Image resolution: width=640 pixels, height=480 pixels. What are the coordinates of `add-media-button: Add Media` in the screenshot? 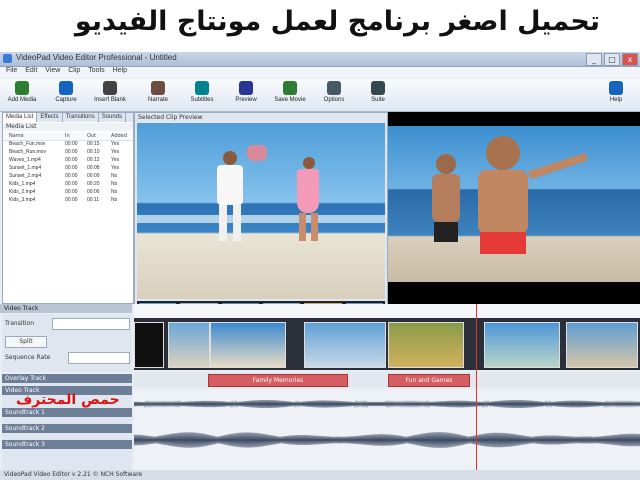 It's located at (22, 95).